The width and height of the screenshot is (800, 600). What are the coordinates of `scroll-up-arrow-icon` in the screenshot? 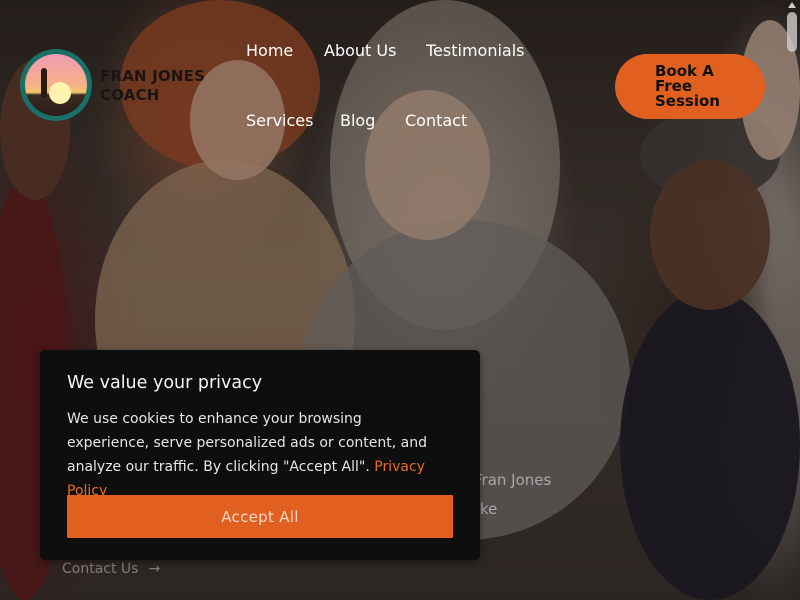 It's located at (792, 5).